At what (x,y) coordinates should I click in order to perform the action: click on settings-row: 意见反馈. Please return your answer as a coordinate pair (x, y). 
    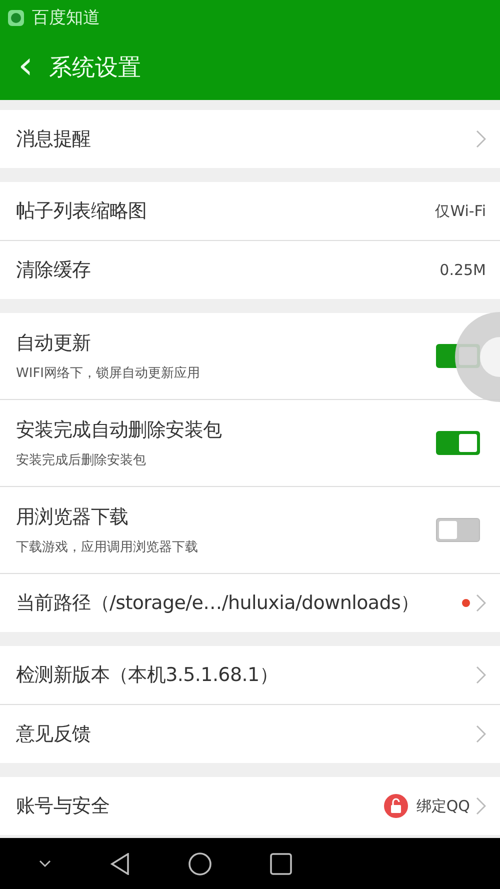
    Looking at the image, I should click on (250, 734).